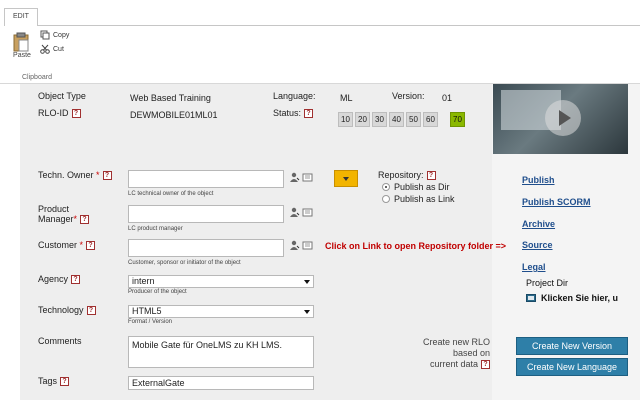  I want to click on object-type-value: Web Based Training, so click(170, 98).